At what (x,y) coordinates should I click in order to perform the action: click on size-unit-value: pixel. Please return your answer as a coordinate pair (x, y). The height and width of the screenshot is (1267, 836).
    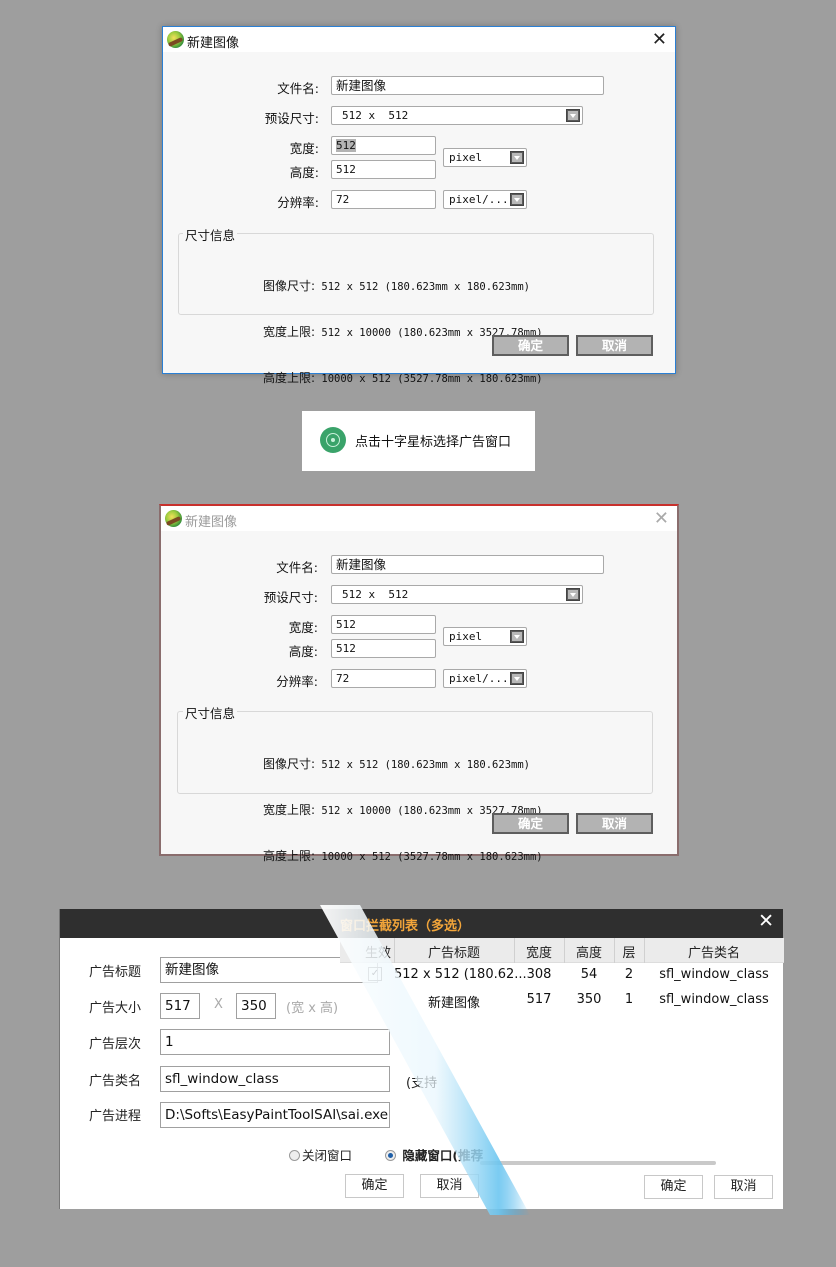
    Looking at the image, I should click on (466, 636).